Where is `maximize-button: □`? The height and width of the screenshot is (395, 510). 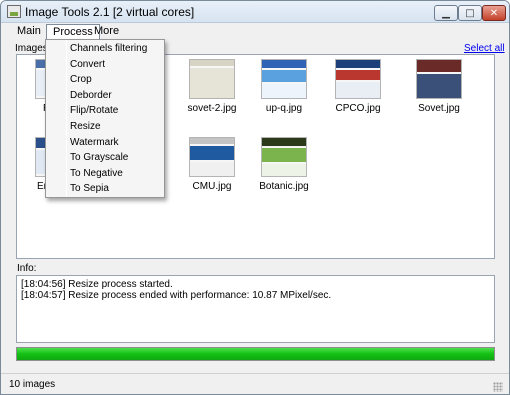
maximize-button: □ is located at coordinates (470, 13).